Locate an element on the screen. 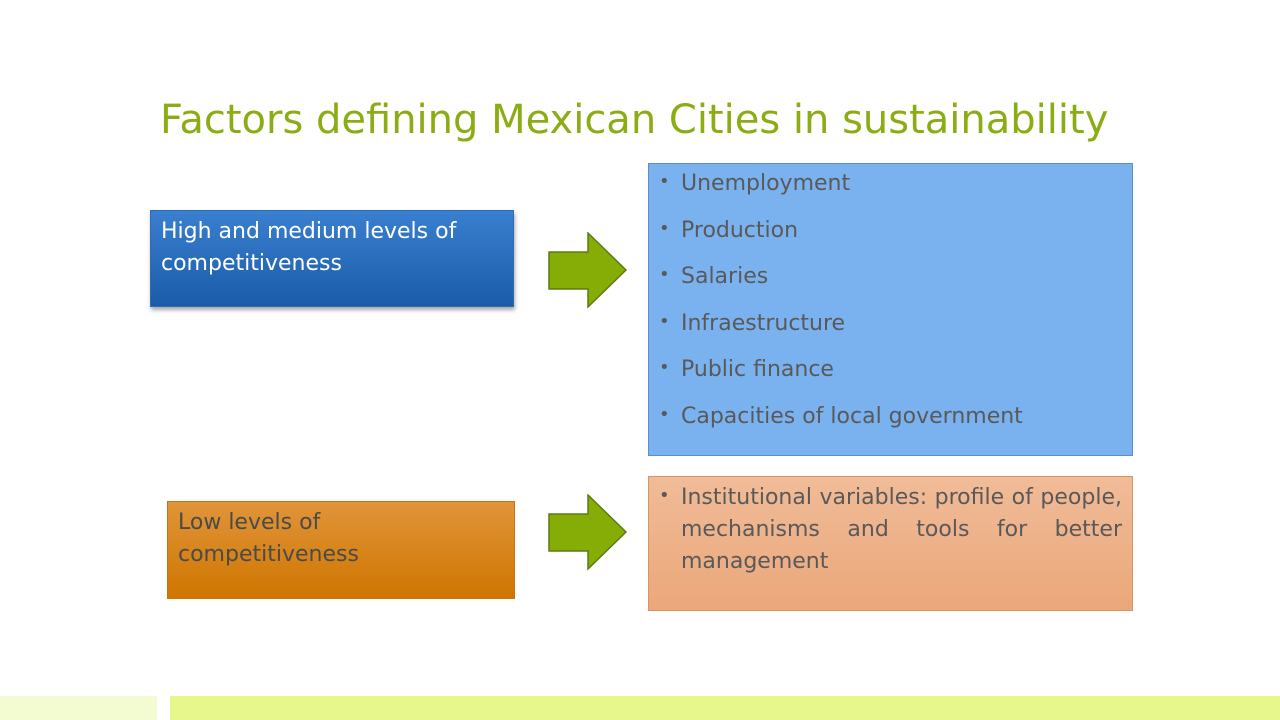 The height and width of the screenshot is (720, 1280). list-item: Unemployment is located at coordinates (890, 191).